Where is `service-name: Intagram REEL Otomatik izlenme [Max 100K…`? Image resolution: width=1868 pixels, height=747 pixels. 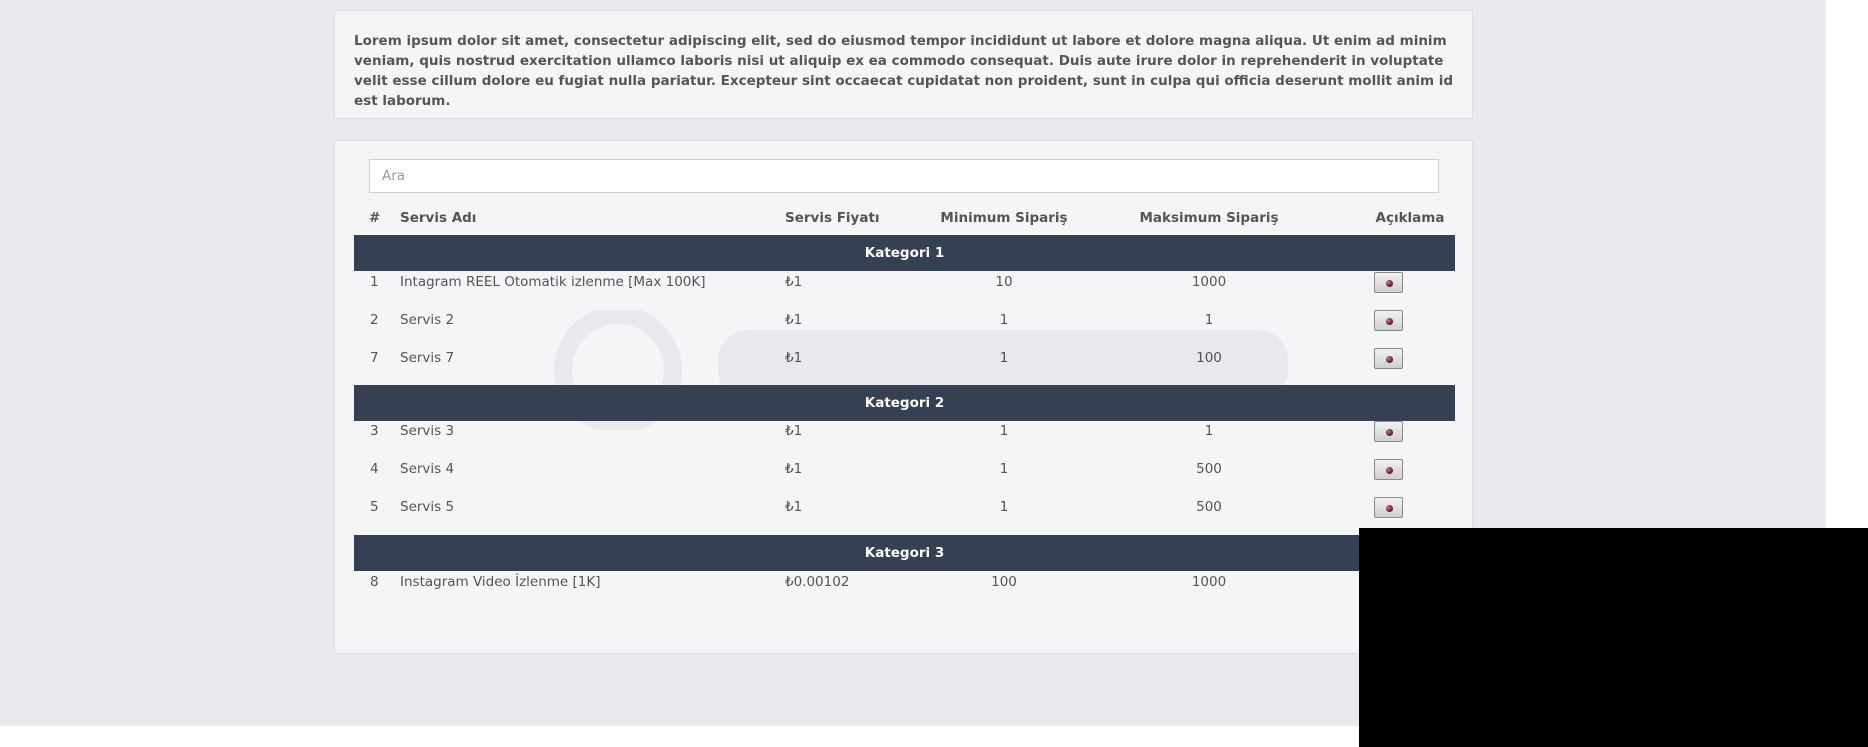
service-name: Intagram REEL Otomatik izlenme [Max 100K… is located at coordinates (553, 282).